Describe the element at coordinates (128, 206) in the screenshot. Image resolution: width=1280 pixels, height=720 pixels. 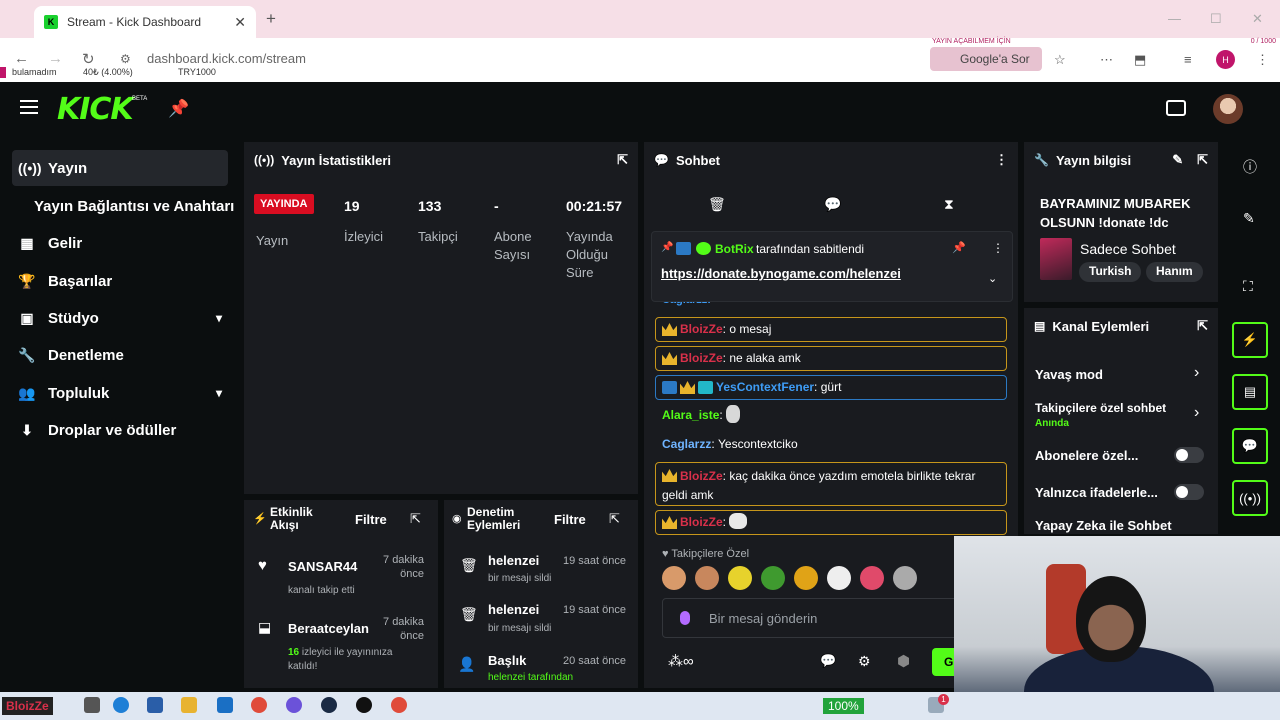
I see `sidebar-item-stream-key: Yayın Bağlantısı ve Anahtarı` at that location.